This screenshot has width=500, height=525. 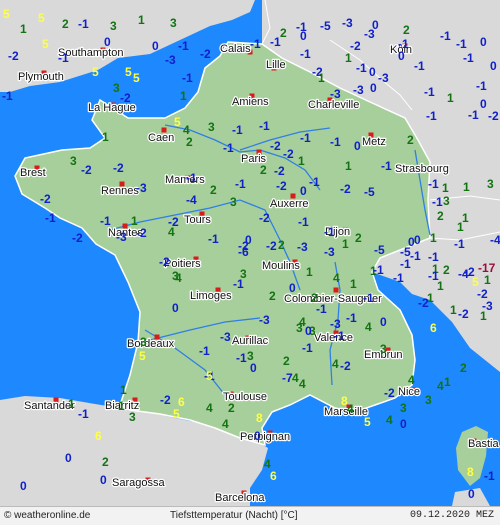 I want to click on city-label: Amiens, so click(x=251, y=102).